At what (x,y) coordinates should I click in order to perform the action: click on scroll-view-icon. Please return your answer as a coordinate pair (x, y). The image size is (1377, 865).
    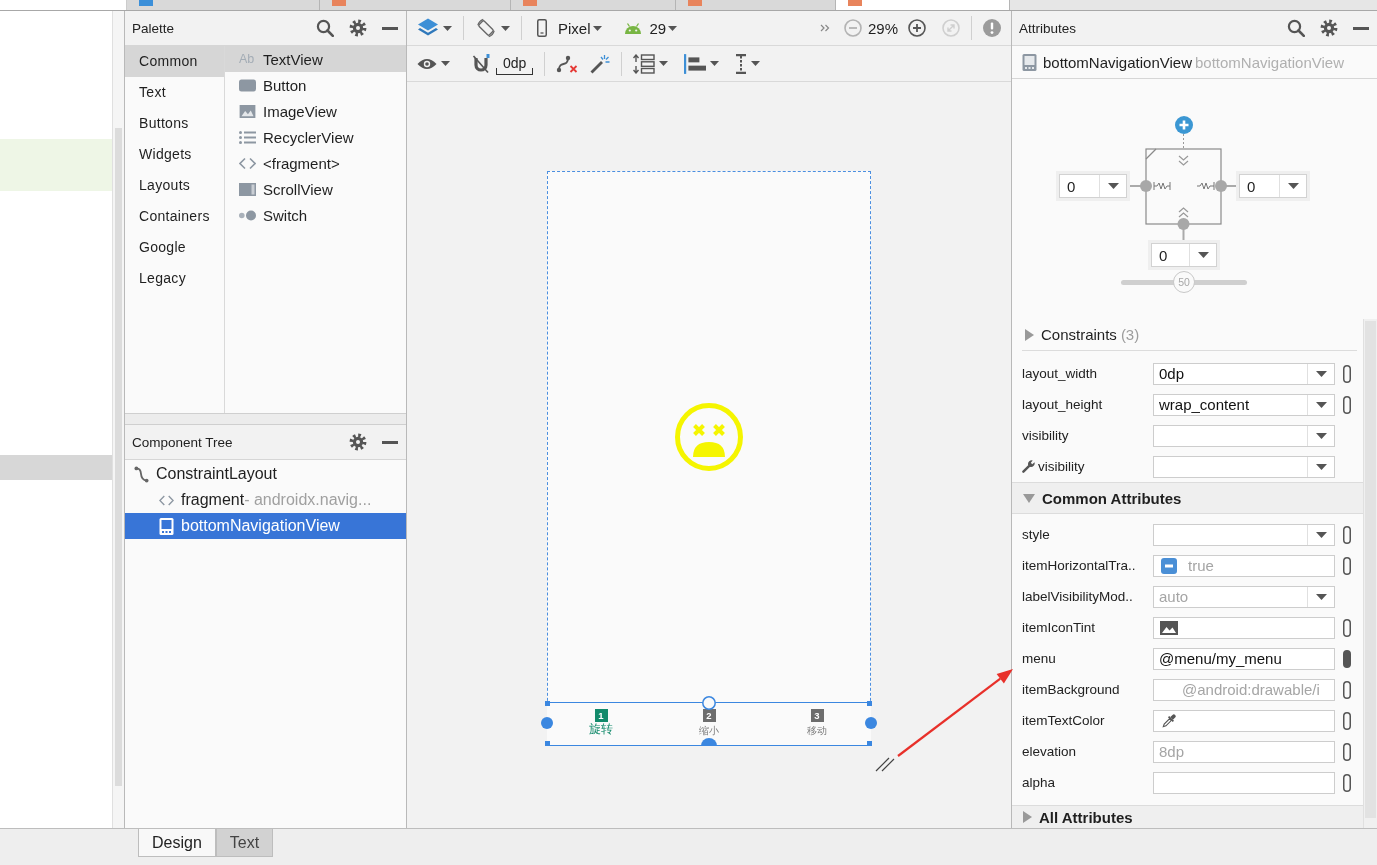
    Looking at the image, I should click on (247, 189).